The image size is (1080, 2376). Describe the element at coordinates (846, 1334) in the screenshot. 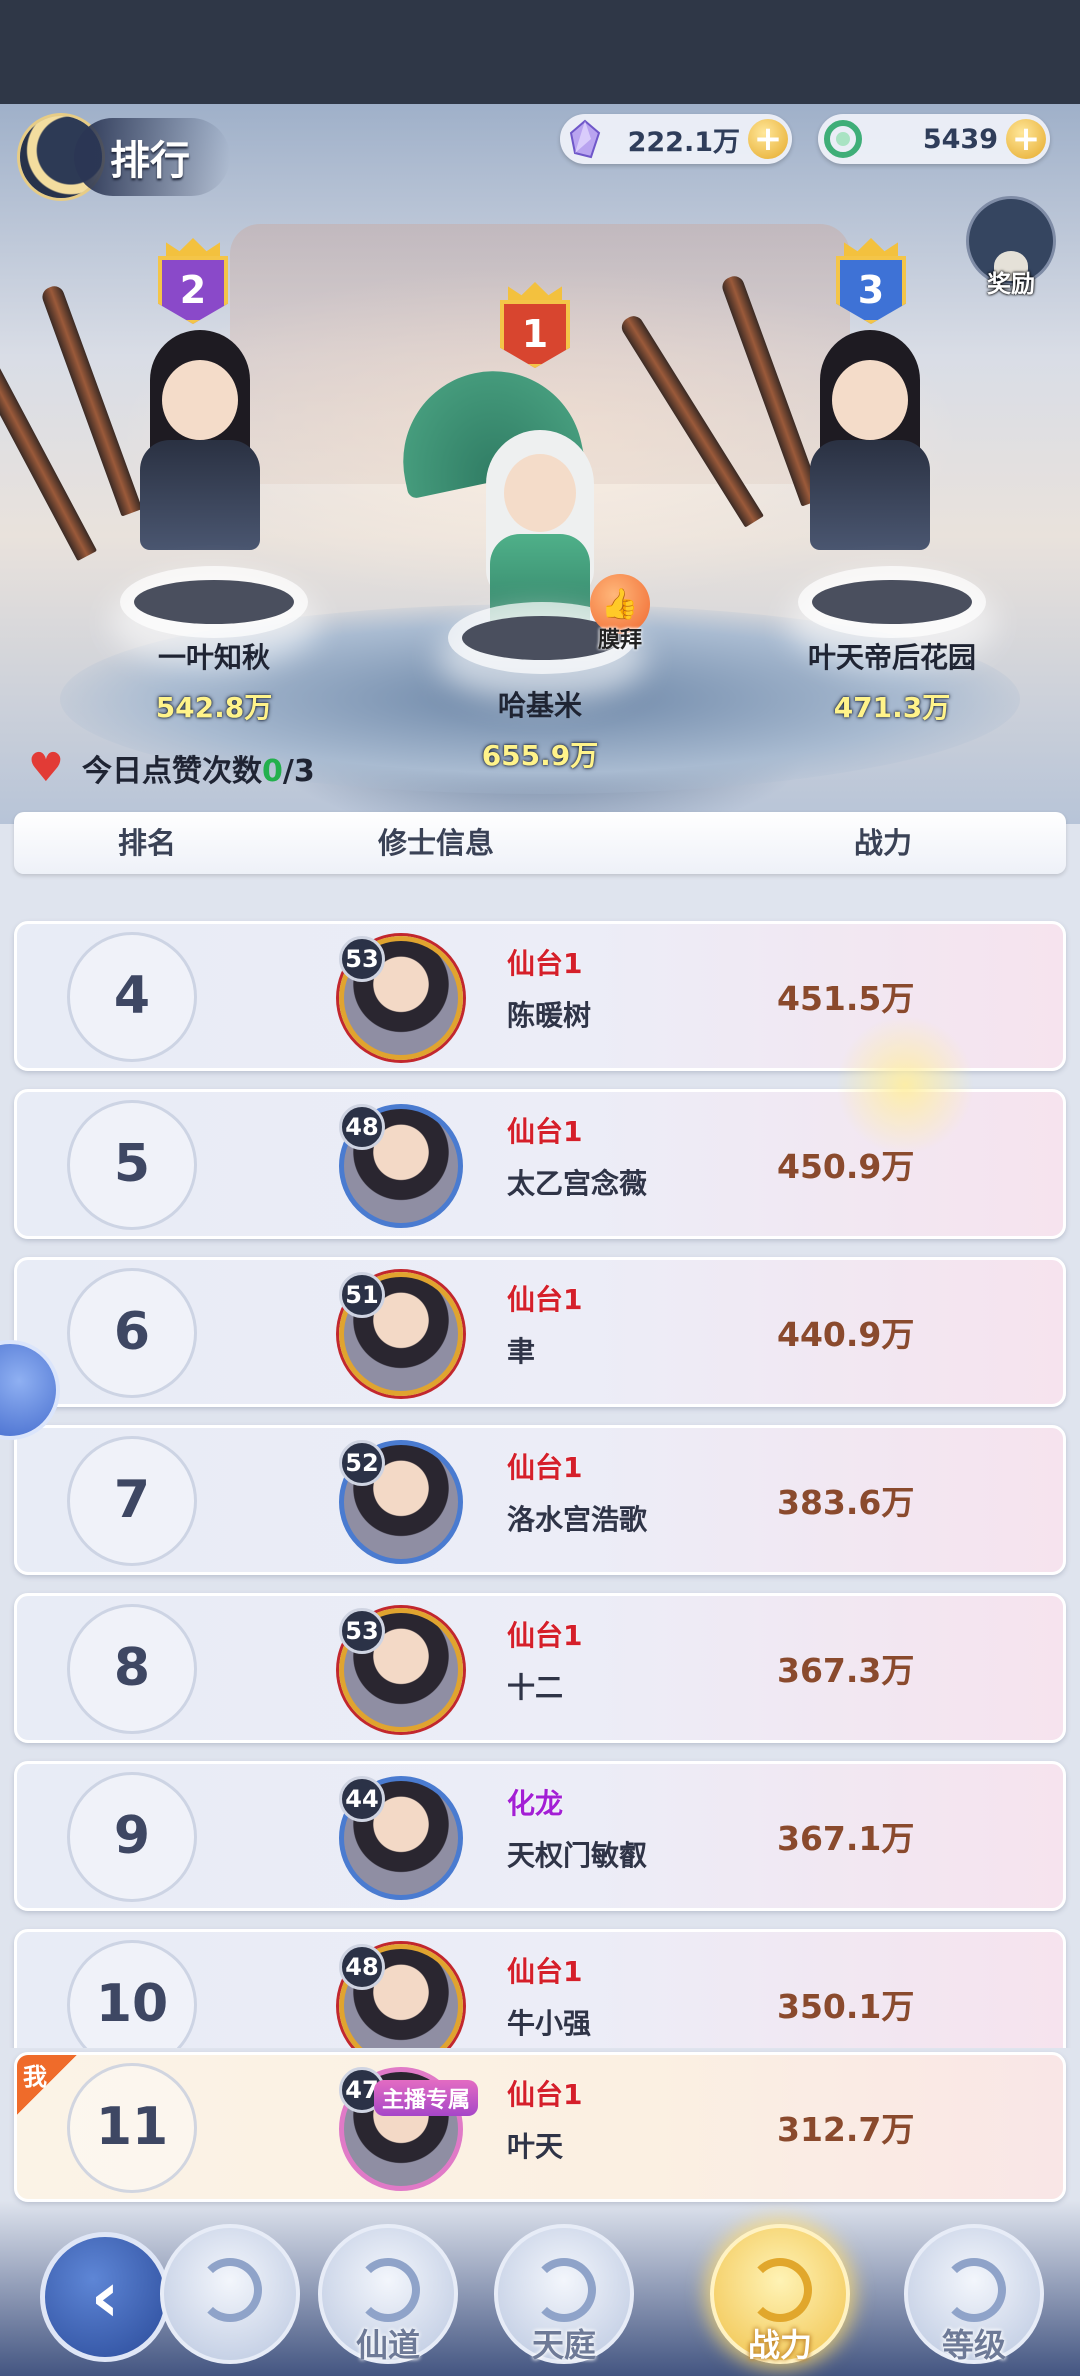

I see `player-power: 440.9万` at that location.